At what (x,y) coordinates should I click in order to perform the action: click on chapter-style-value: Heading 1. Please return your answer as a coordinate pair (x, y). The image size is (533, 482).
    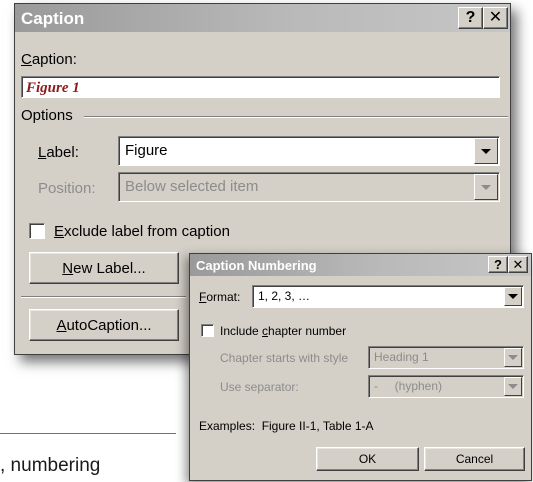
    Looking at the image, I should click on (401, 357).